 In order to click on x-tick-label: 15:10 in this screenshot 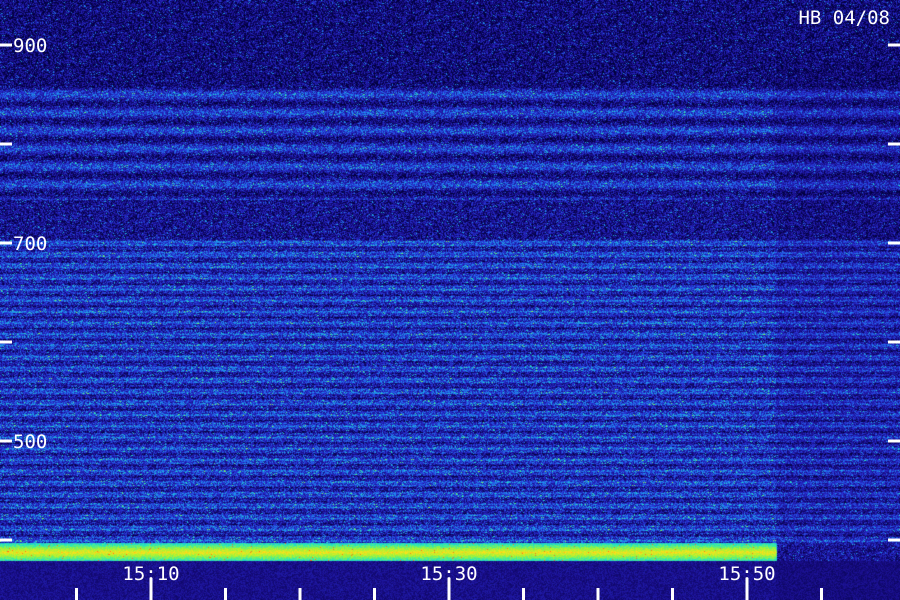, I will do `click(150, 574)`.